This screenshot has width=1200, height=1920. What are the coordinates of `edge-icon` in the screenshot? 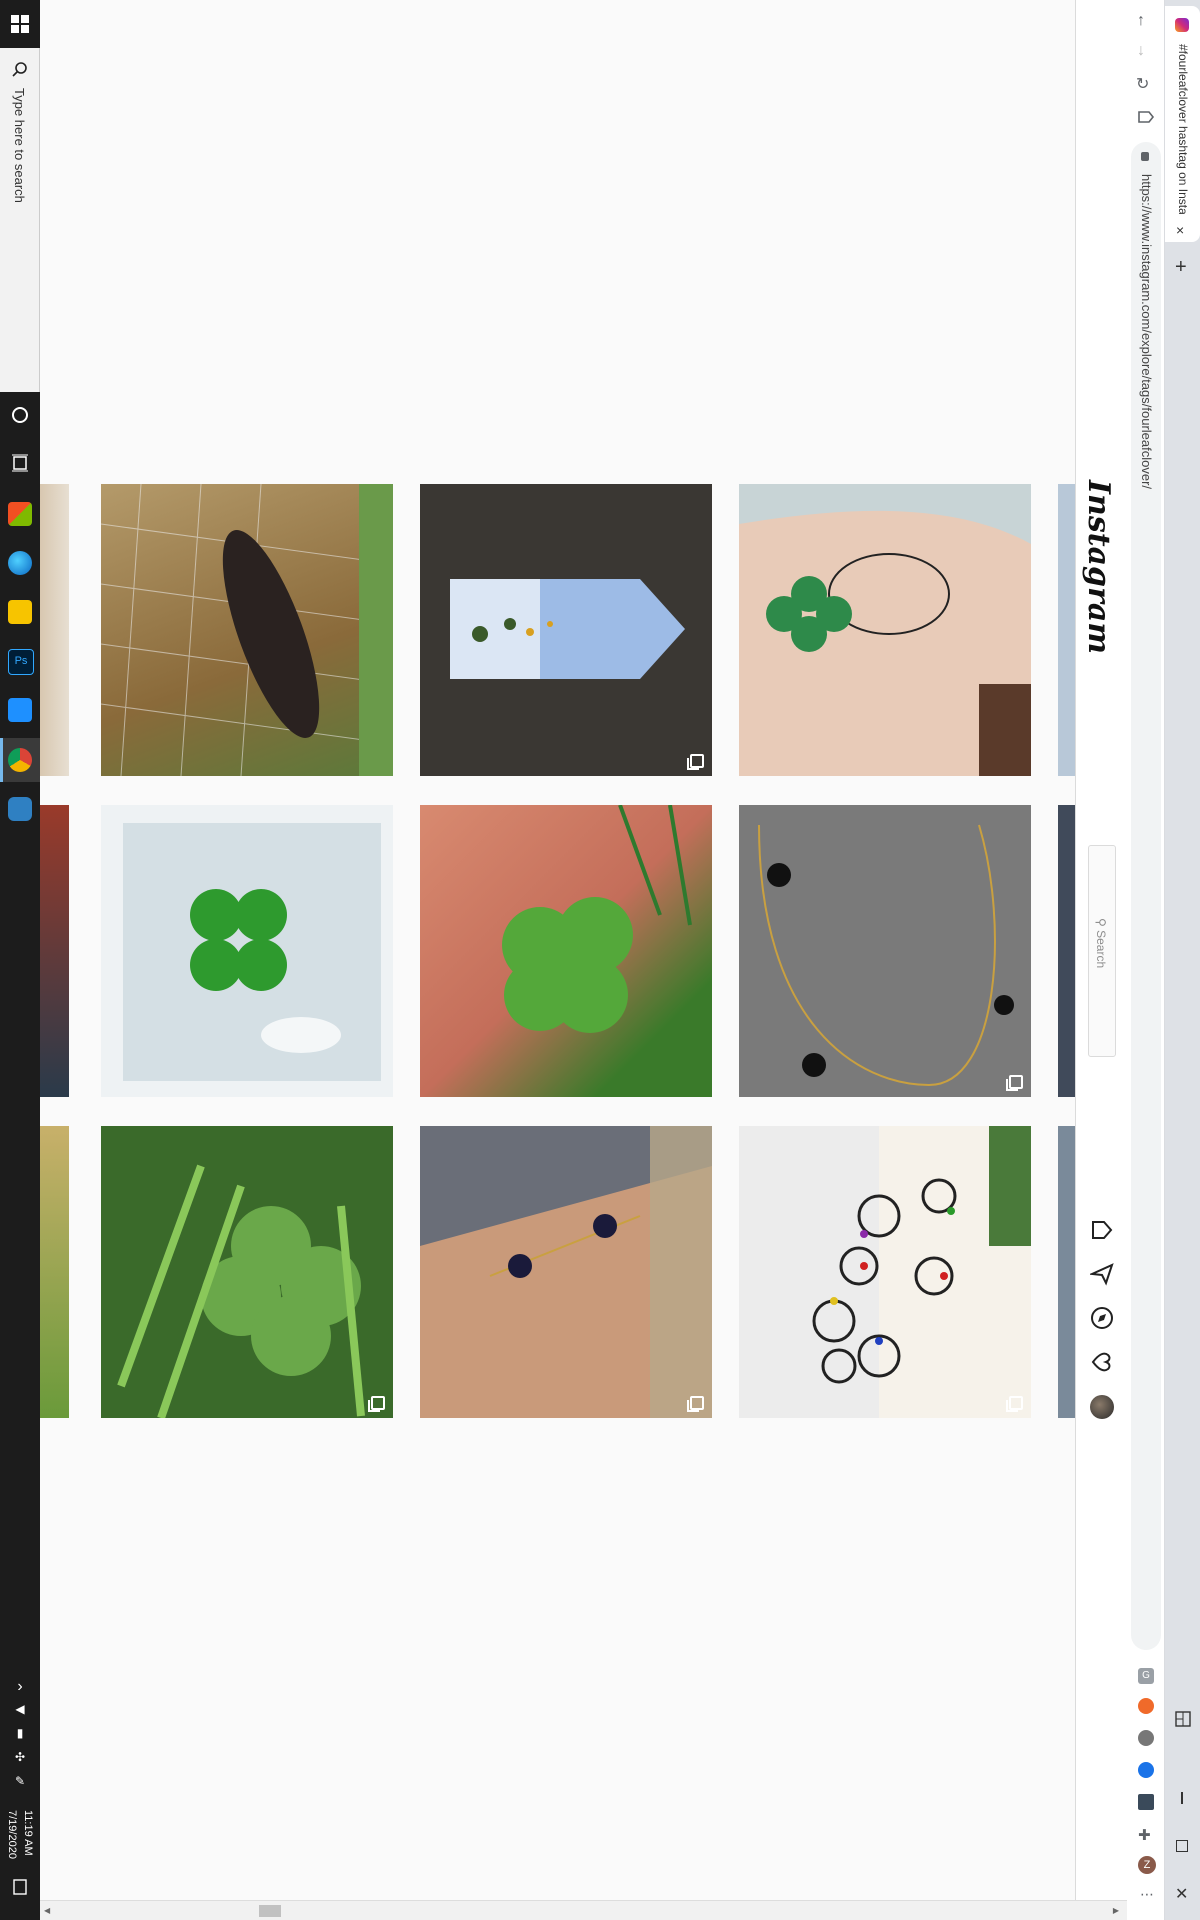 It's located at (20, 563).